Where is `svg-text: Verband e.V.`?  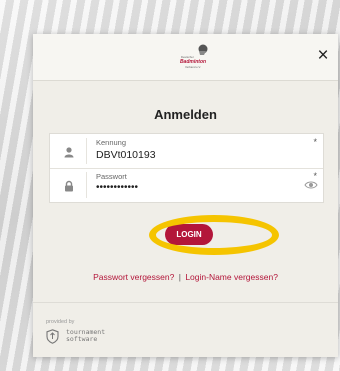 svg-text: Verband e.V. is located at coordinates (193, 67).